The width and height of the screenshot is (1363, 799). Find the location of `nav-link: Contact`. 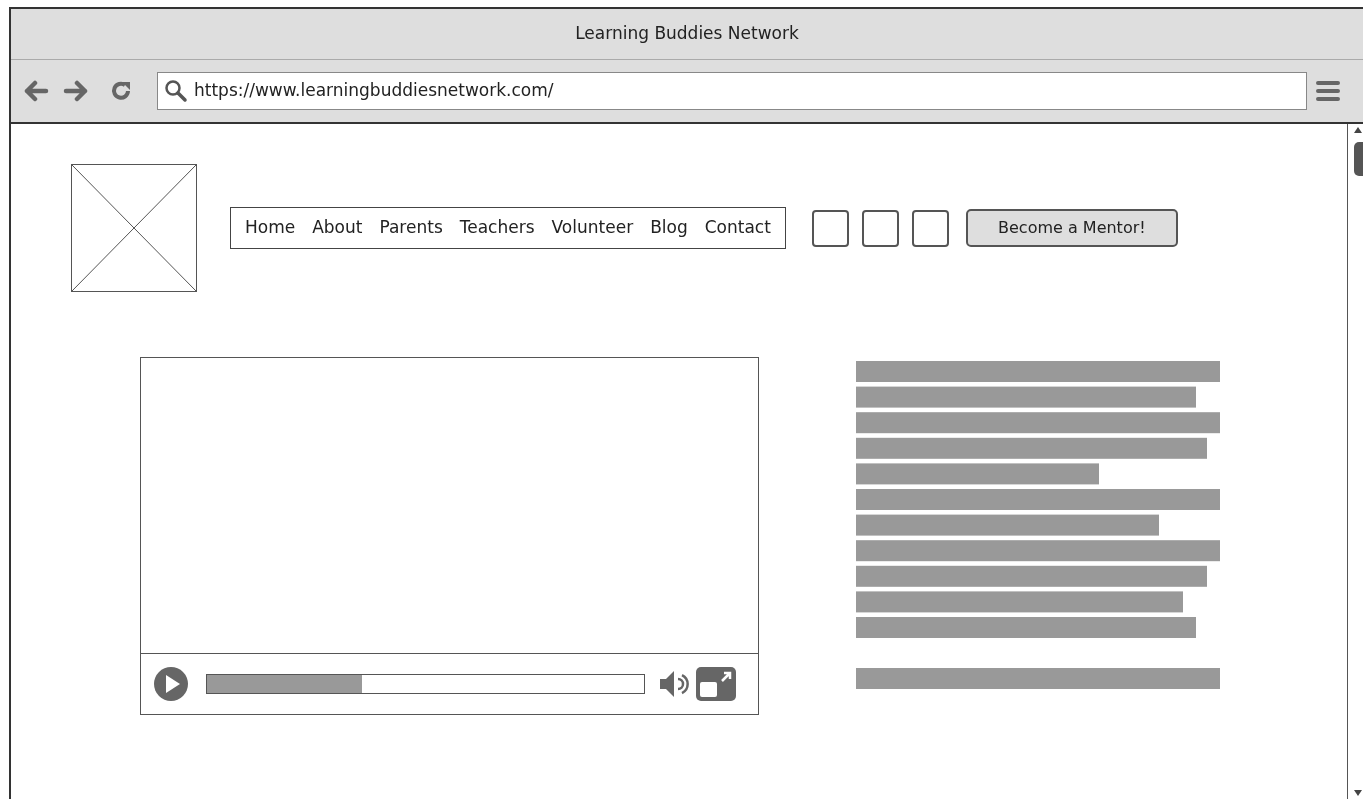

nav-link: Contact is located at coordinates (737, 228).